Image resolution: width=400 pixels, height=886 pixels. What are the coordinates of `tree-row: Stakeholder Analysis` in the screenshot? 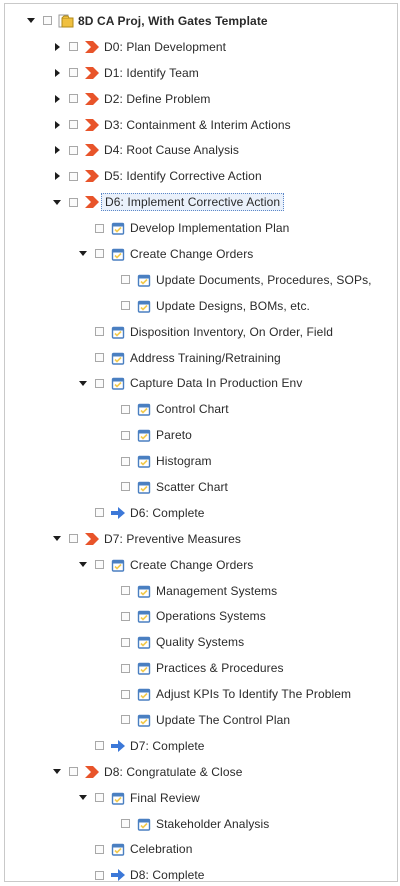 It's located at (200, 824).